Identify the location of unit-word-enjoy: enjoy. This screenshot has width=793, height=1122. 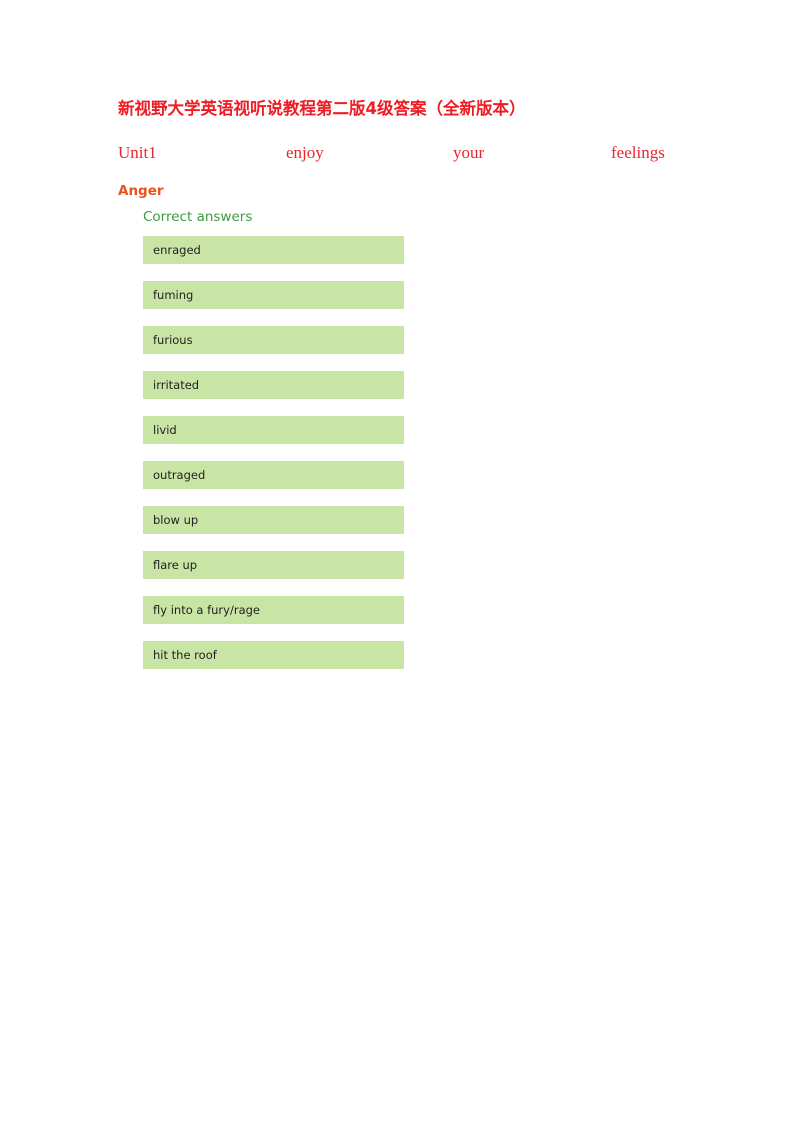
(305, 152).